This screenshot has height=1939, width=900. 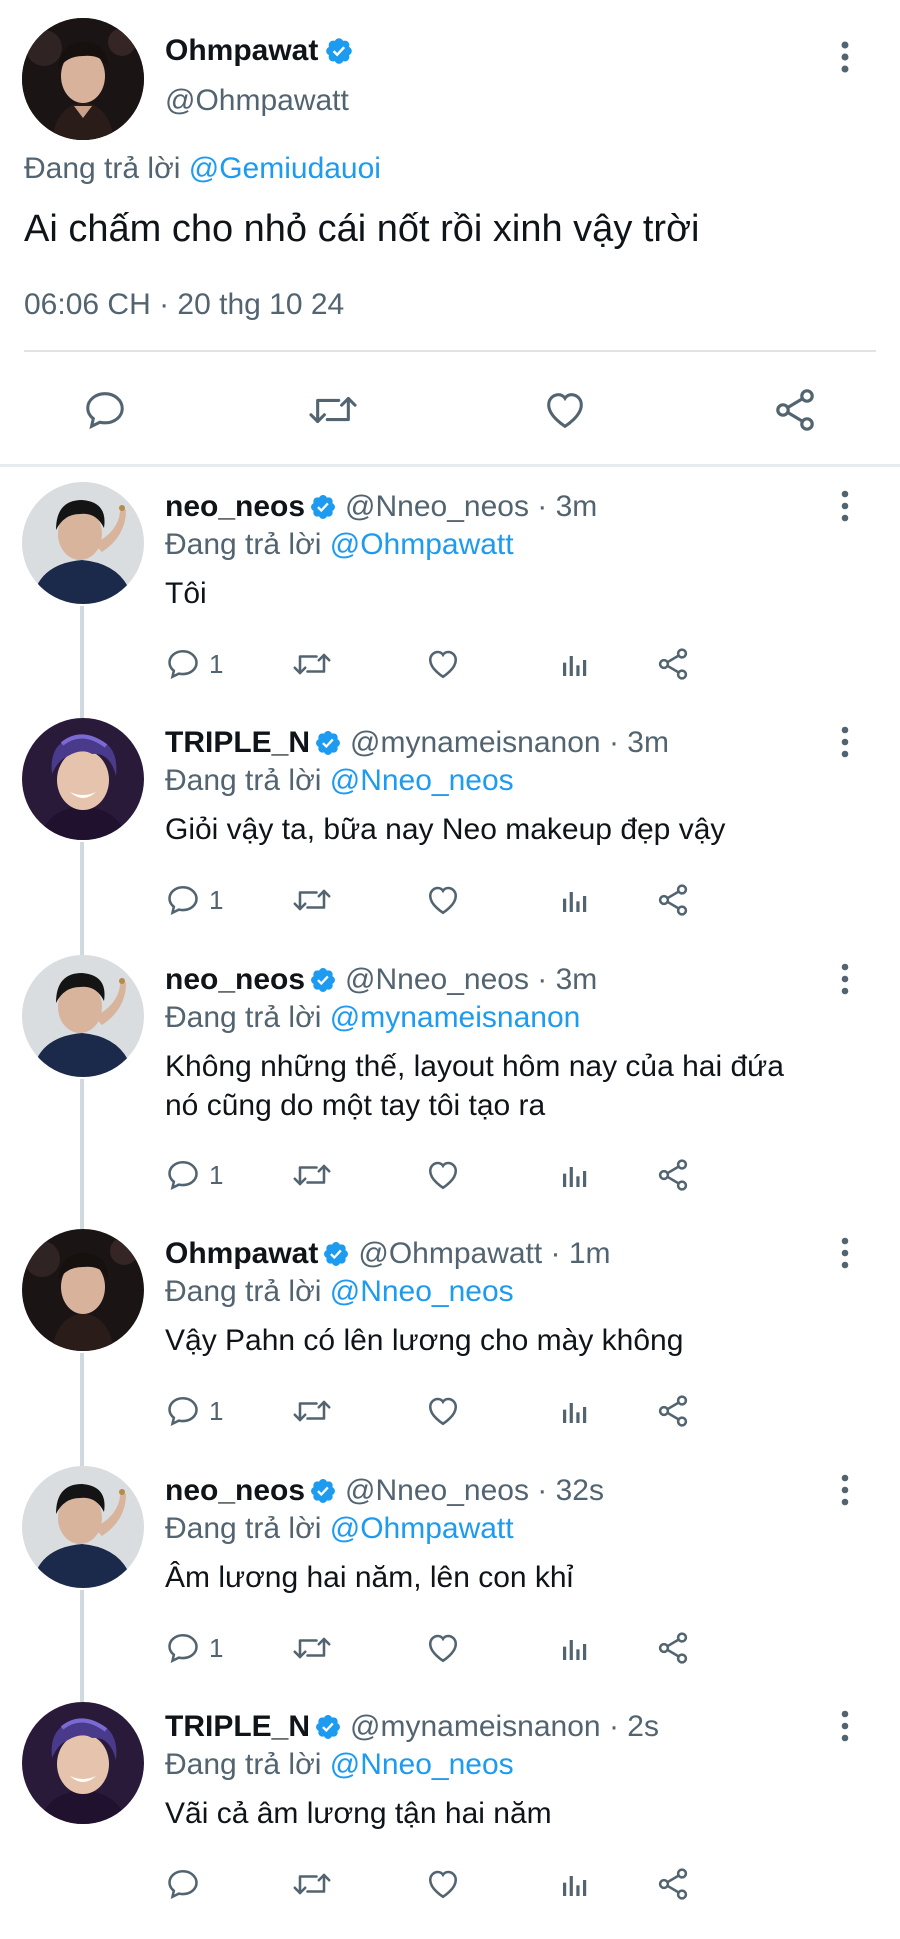 What do you see at coordinates (509, 743) in the screenshot?
I see `author-handle-time: @mynameisnanon · 3m` at bounding box center [509, 743].